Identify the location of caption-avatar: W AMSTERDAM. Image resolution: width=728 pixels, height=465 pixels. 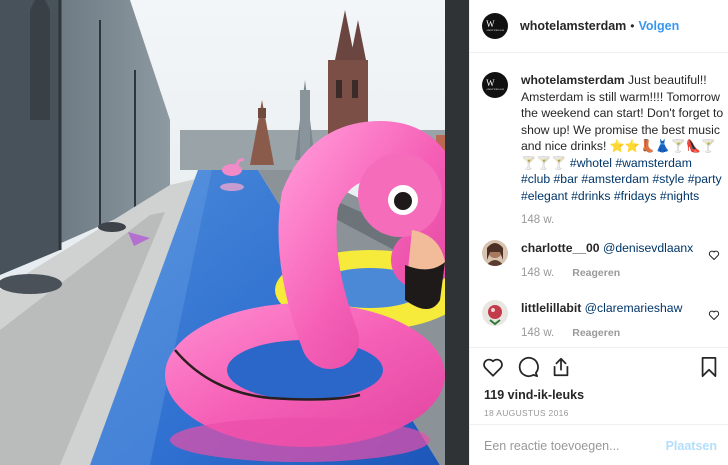
(495, 85).